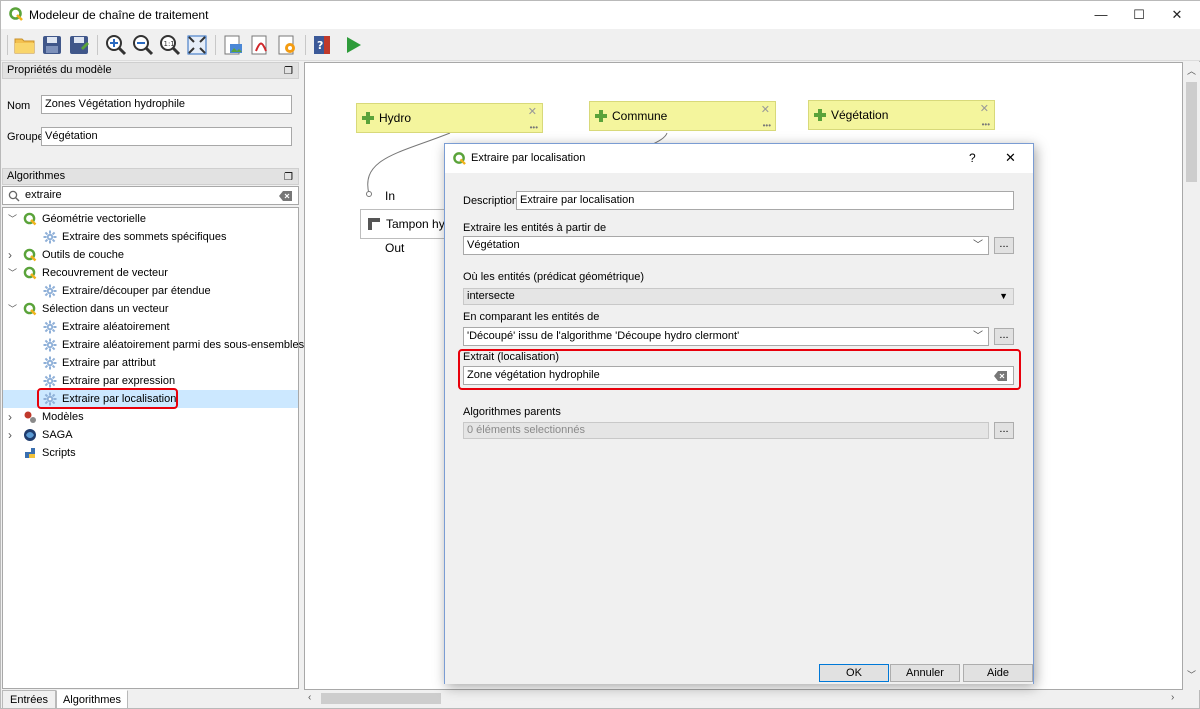 This screenshot has width=1200, height=709. I want to click on tree-item-label: SAGA, so click(57, 435).